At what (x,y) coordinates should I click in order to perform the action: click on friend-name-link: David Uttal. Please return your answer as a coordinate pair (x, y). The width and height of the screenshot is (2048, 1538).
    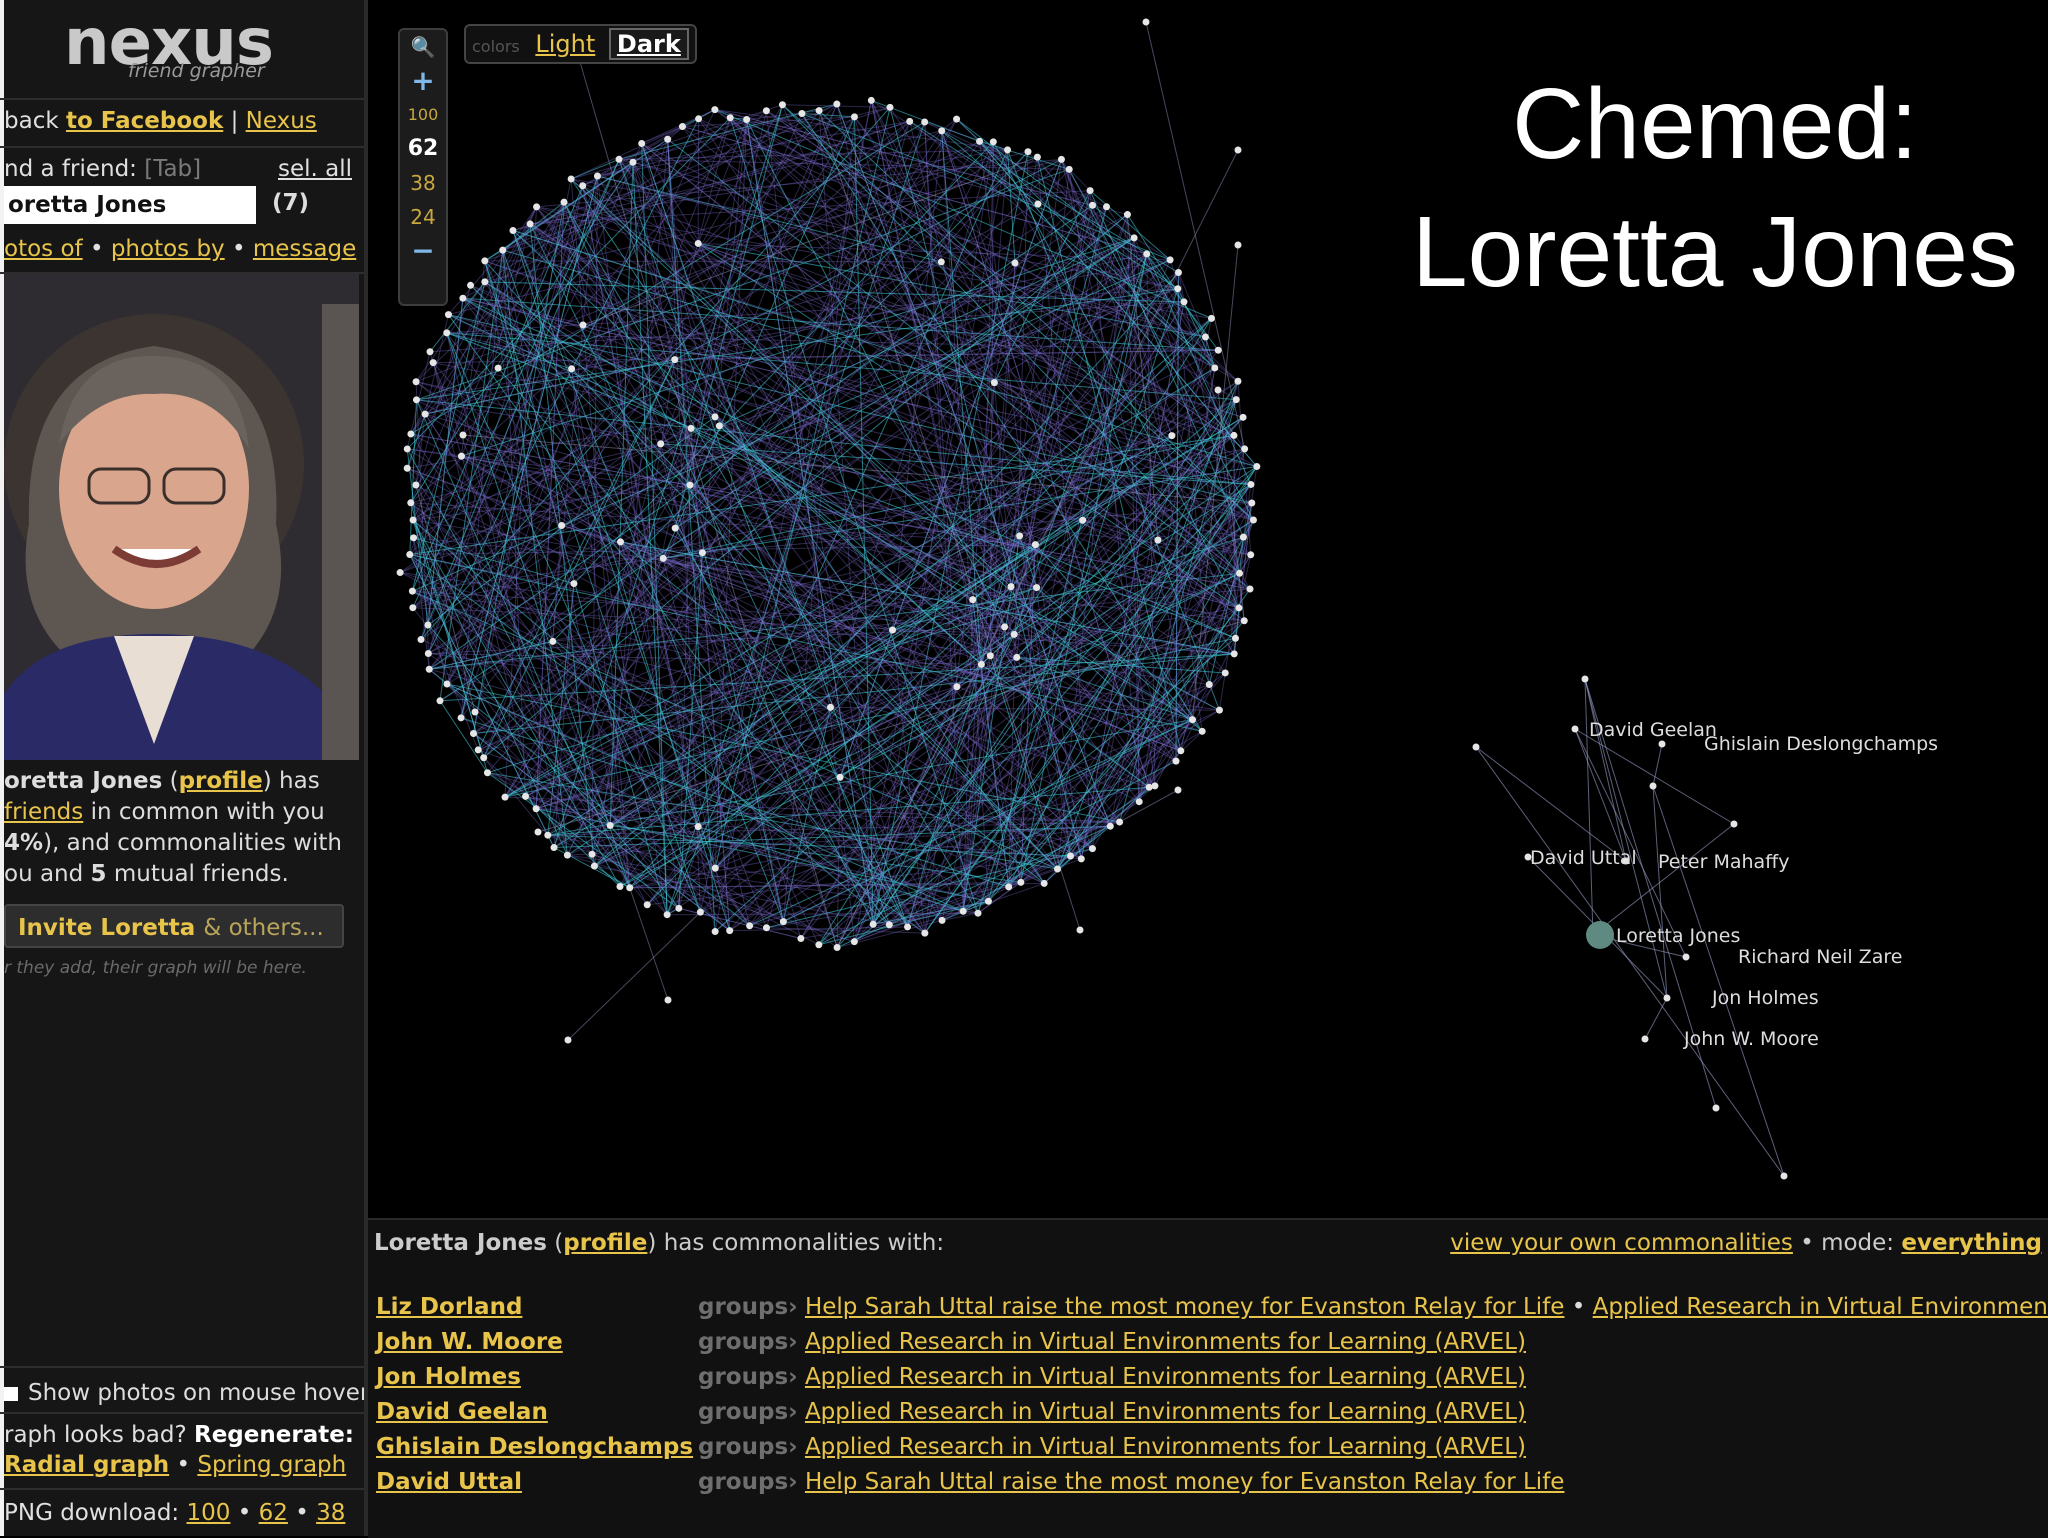
    Looking at the image, I should click on (537, 1482).